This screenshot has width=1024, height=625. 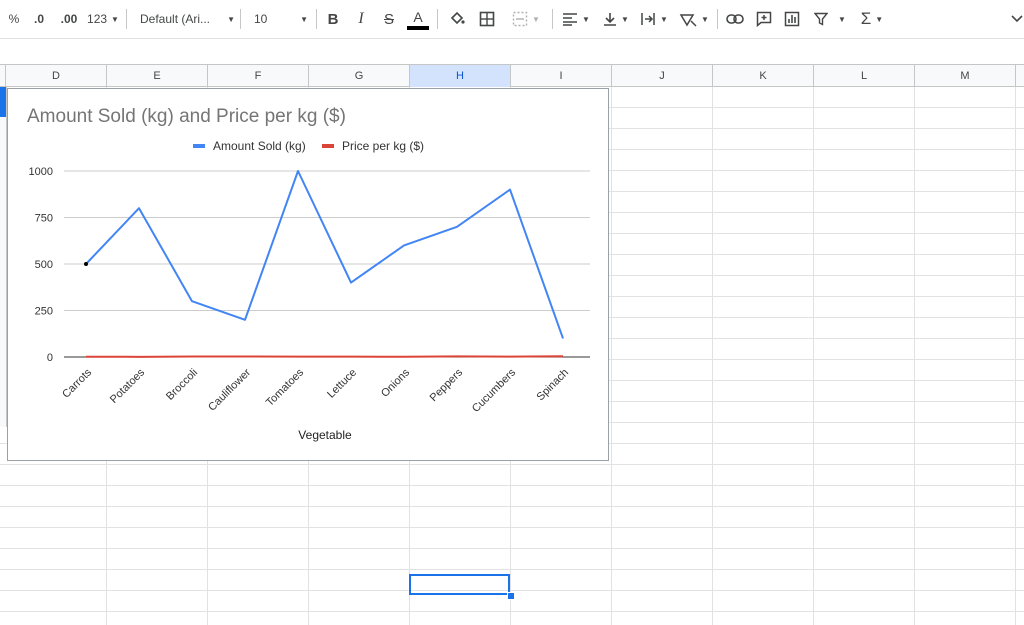 I want to click on comment-add-icon, so click(x=764, y=19).